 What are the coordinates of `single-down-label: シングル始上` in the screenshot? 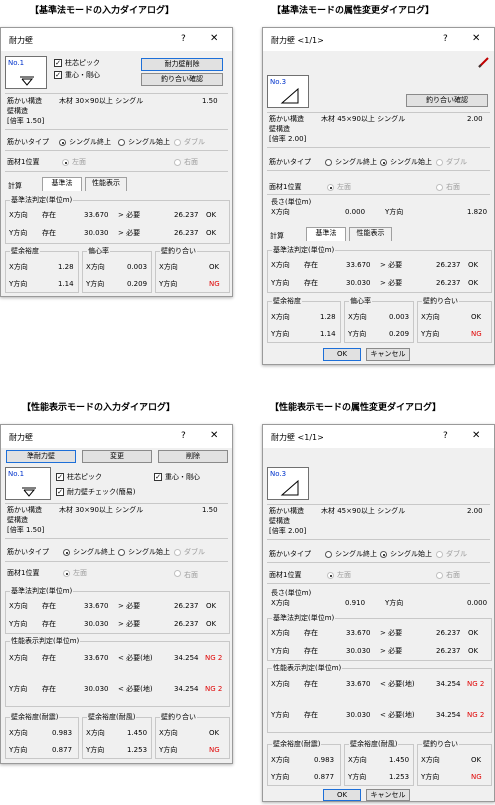 It's located at (411, 554).